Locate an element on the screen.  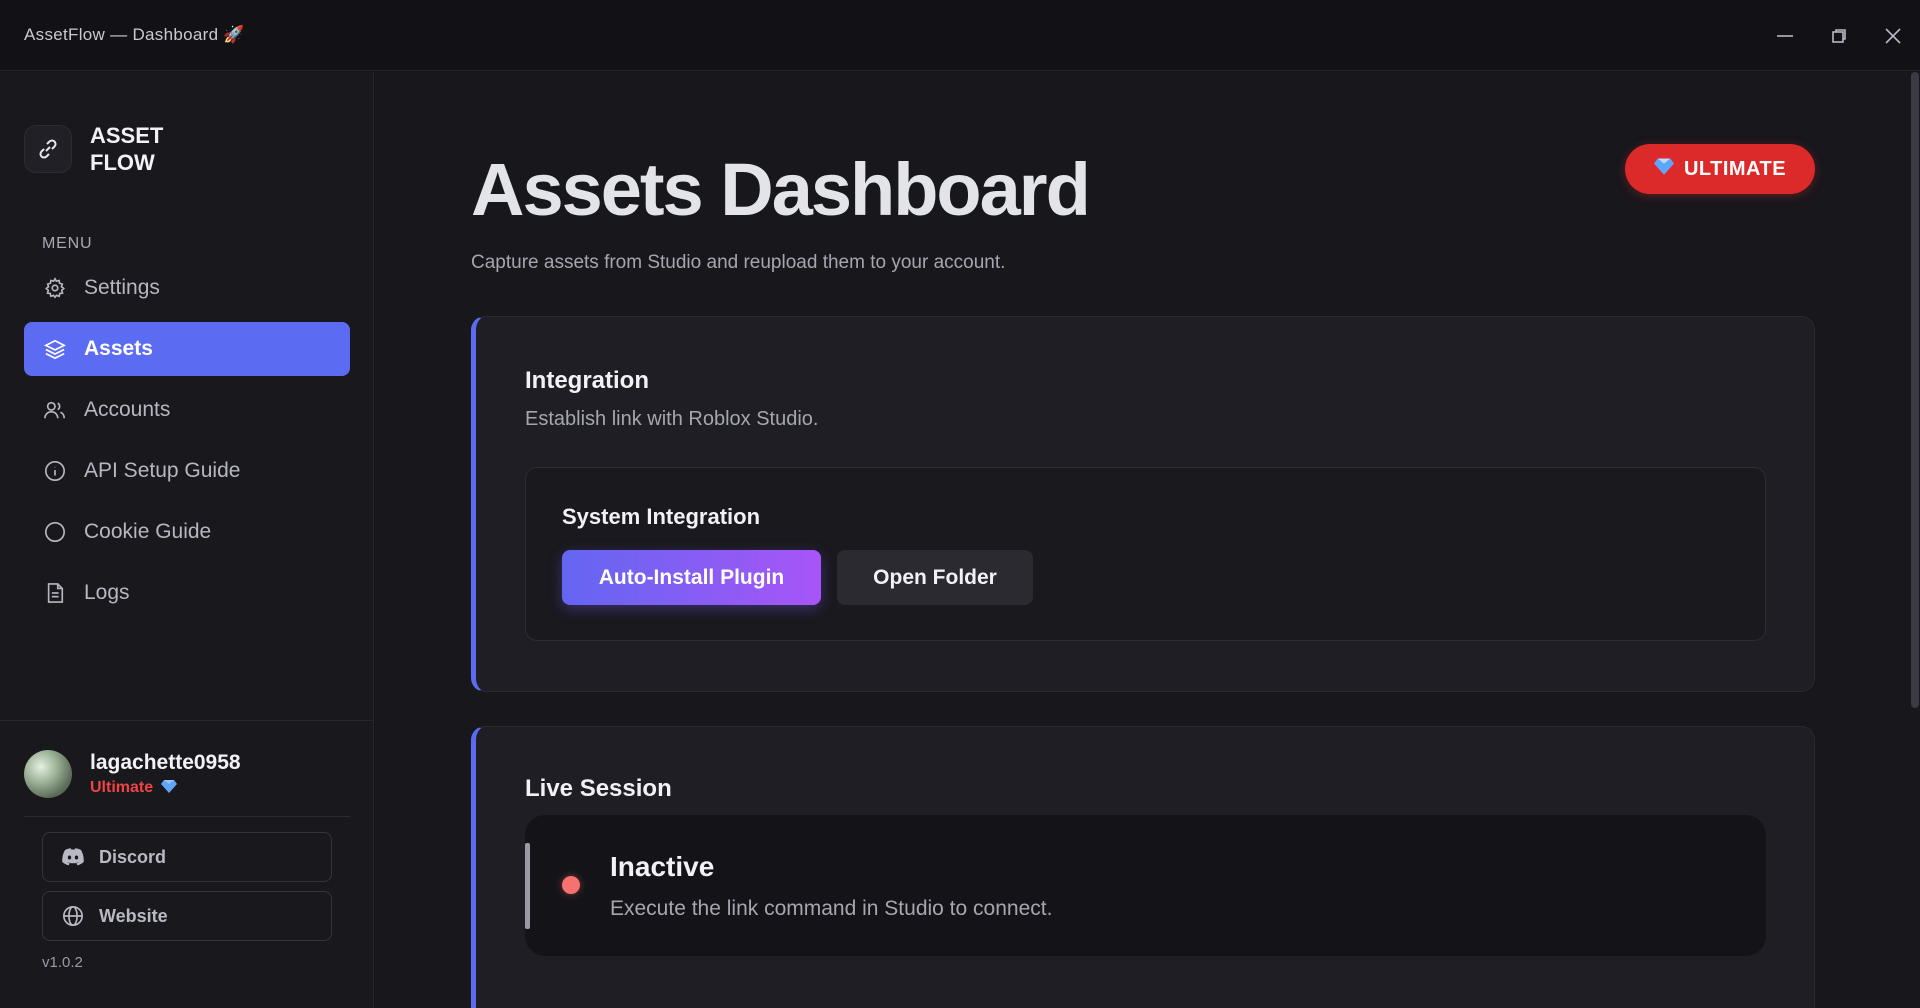
user-tier-label: Ultimate is located at coordinates (122, 787).